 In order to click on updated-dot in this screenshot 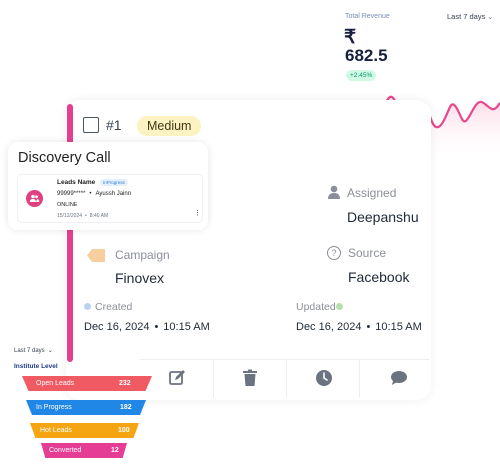, I will do `click(339, 306)`.